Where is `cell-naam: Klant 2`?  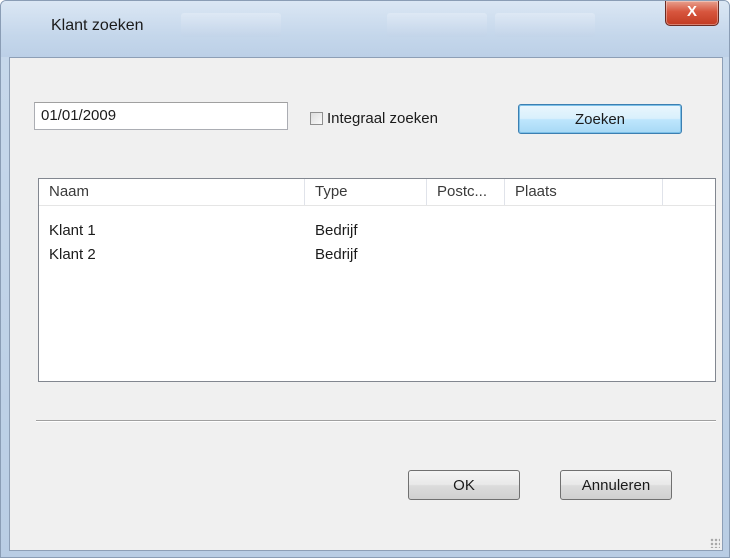 cell-naam: Klant 2 is located at coordinates (72, 254).